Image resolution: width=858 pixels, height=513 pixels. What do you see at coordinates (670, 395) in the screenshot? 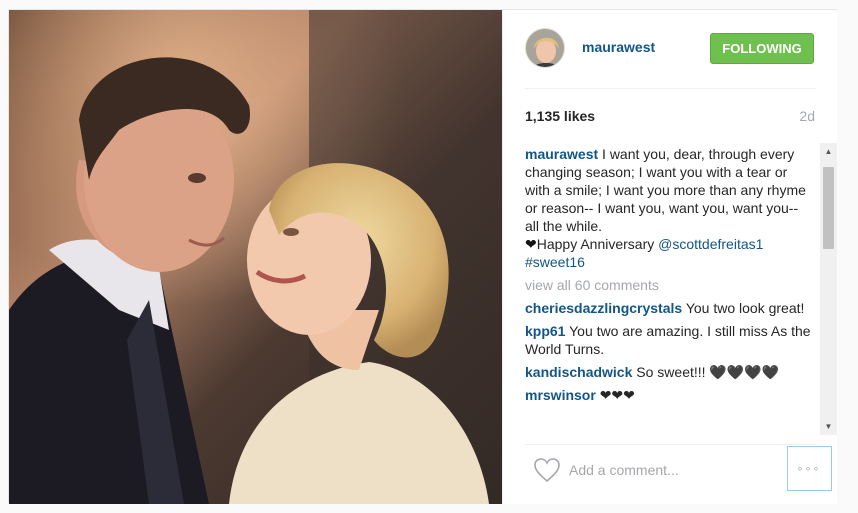
I see `list-item: mrswinsor ❤❤❤` at bounding box center [670, 395].